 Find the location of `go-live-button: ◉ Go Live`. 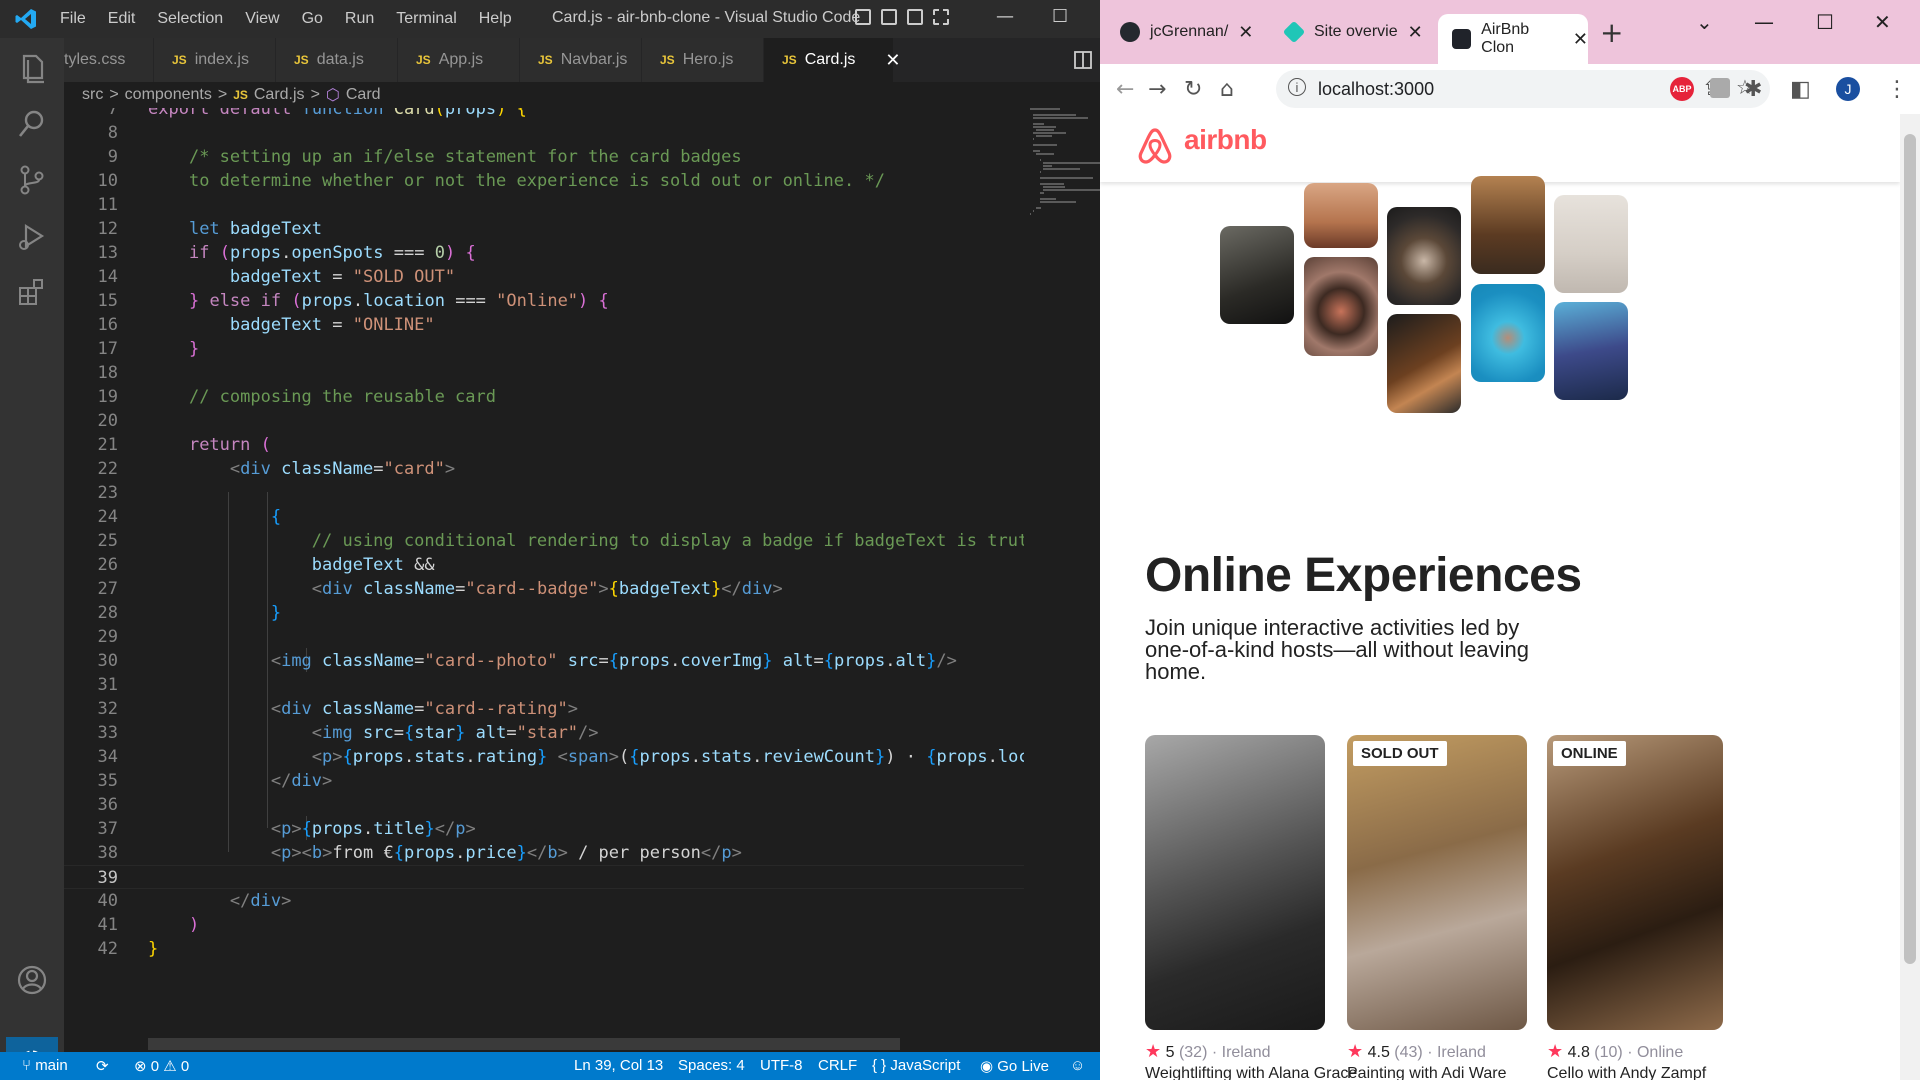

go-live-button: ◉ Go Live is located at coordinates (1014, 1066).